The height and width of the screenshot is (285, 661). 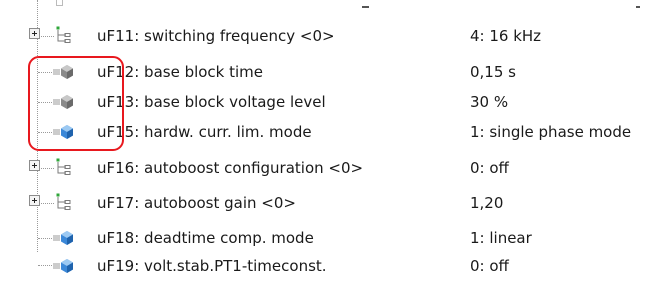 What do you see at coordinates (216, 36) in the screenshot?
I see `parameter-label: uF11: switching frequency <0>` at bounding box center [216, 36].